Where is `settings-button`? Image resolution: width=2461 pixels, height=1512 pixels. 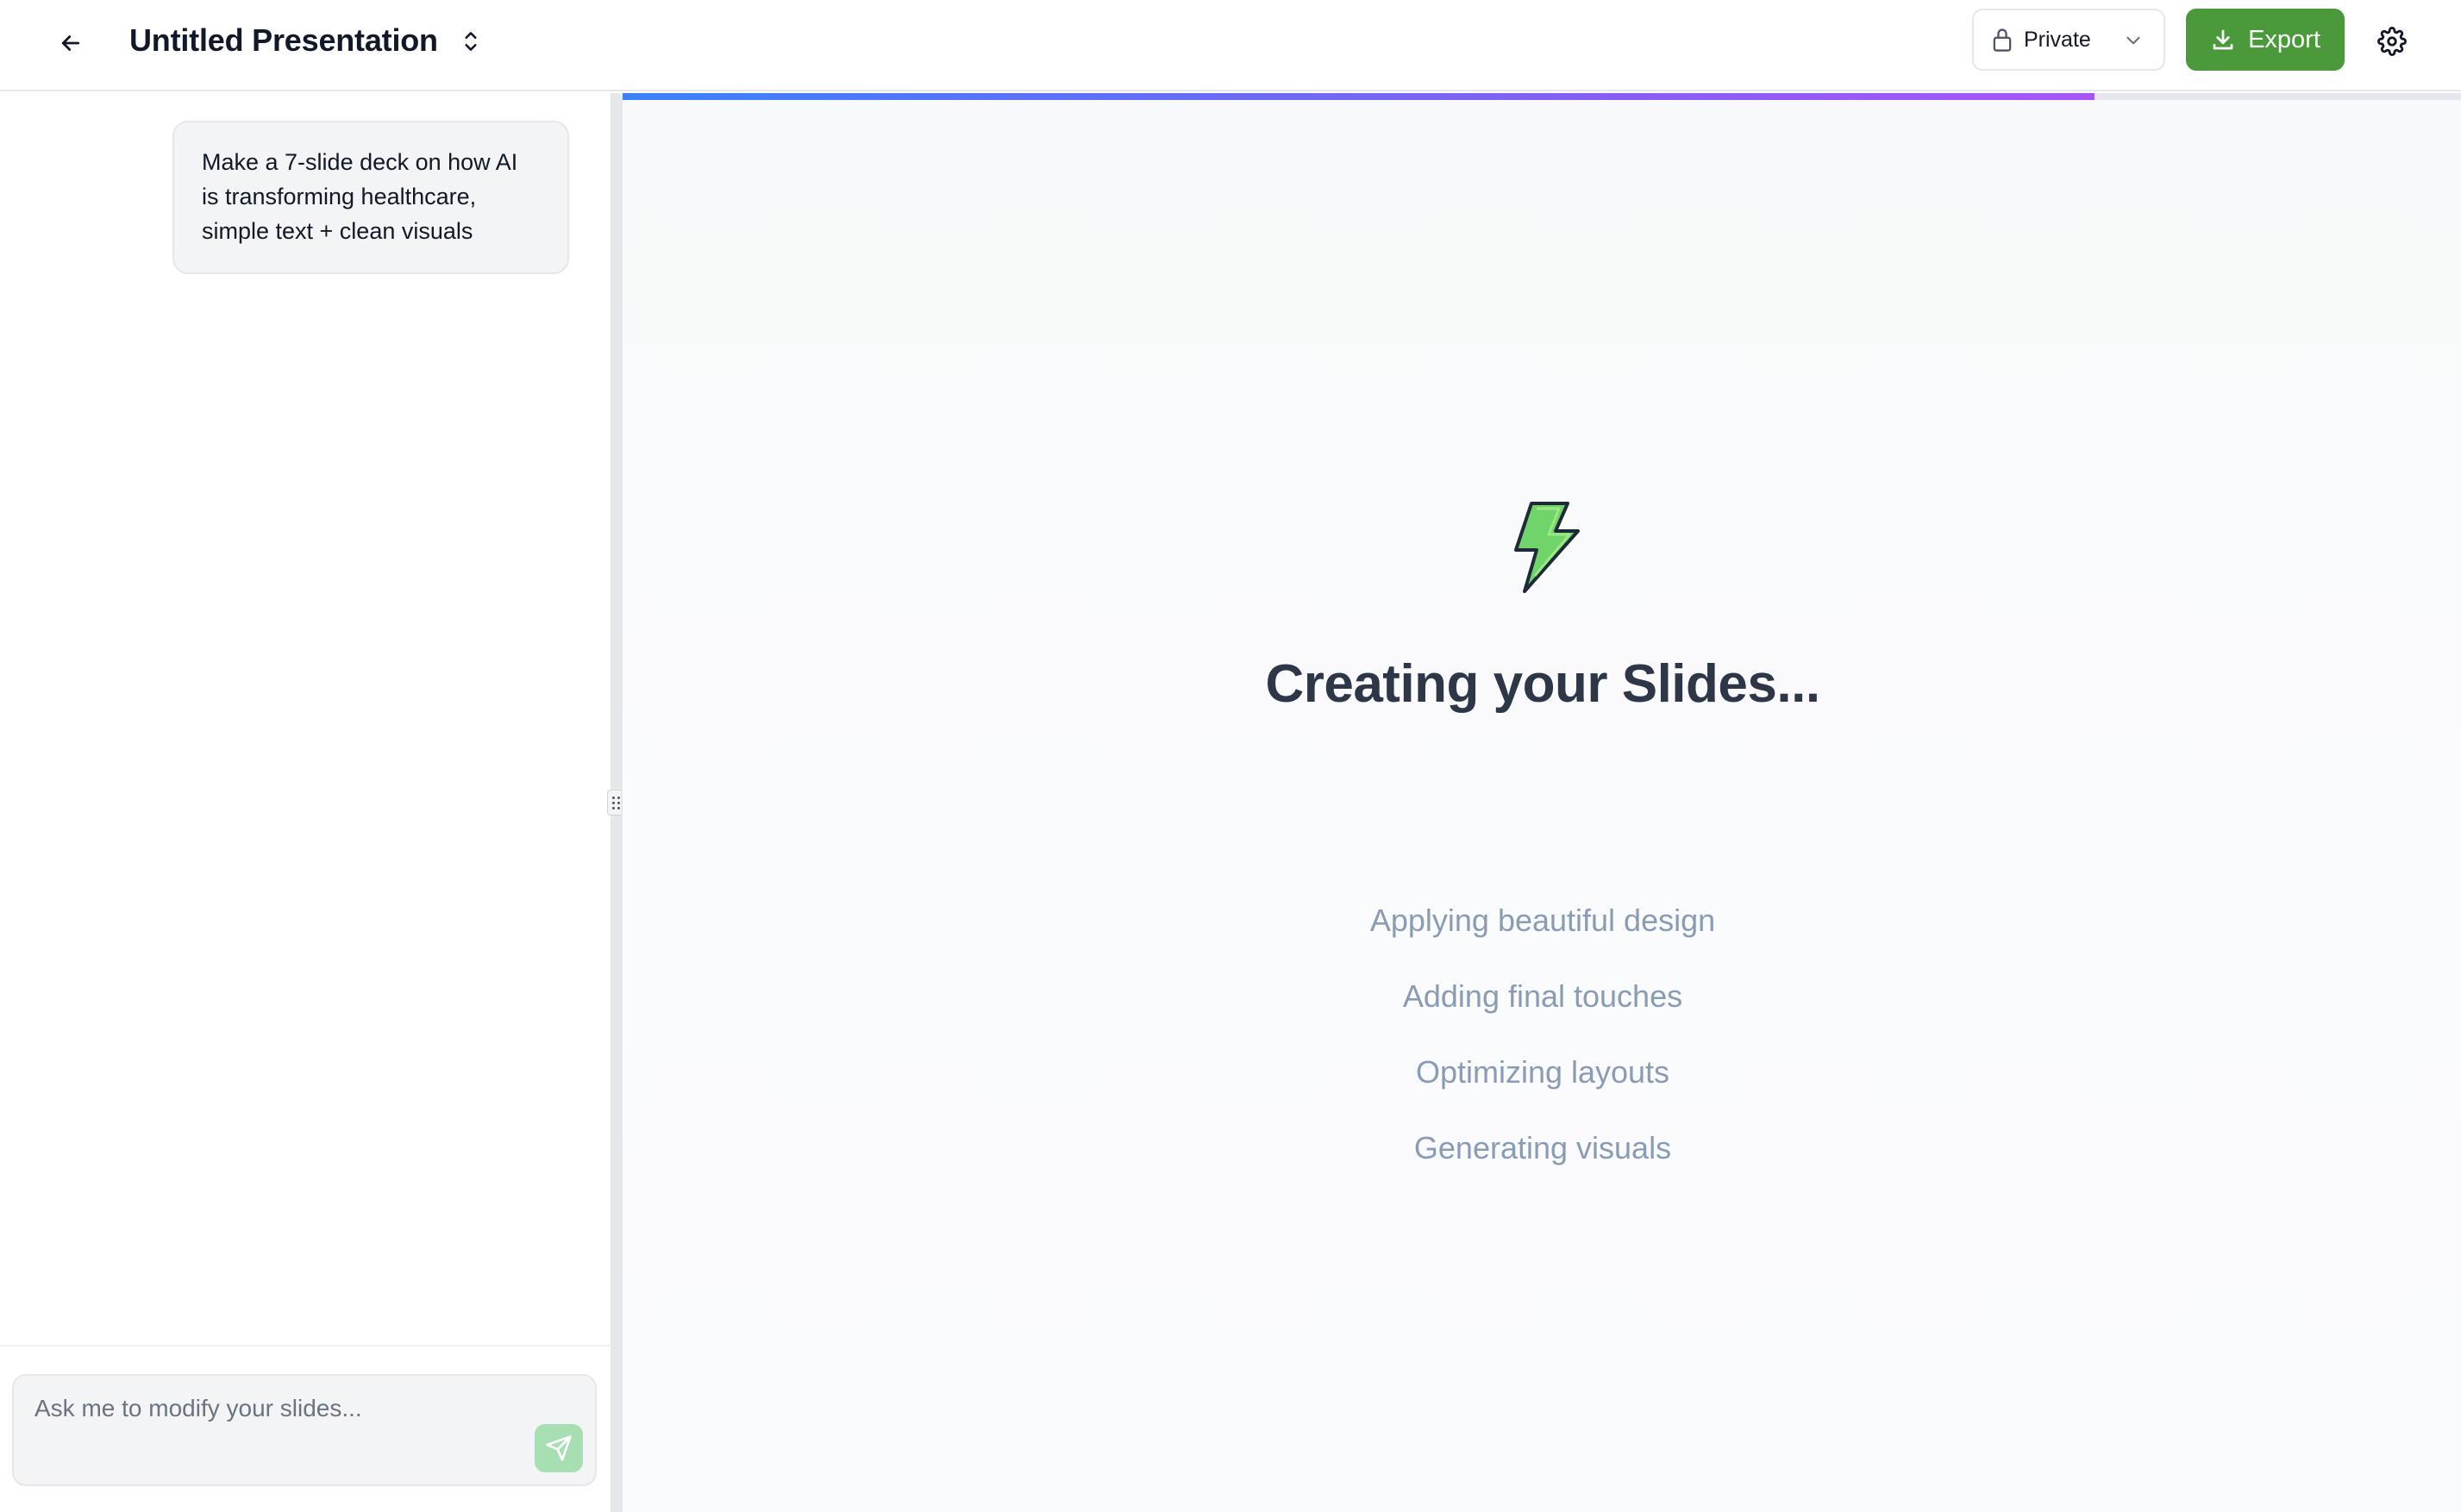 settings-button is located at coordinates (2392, 41).